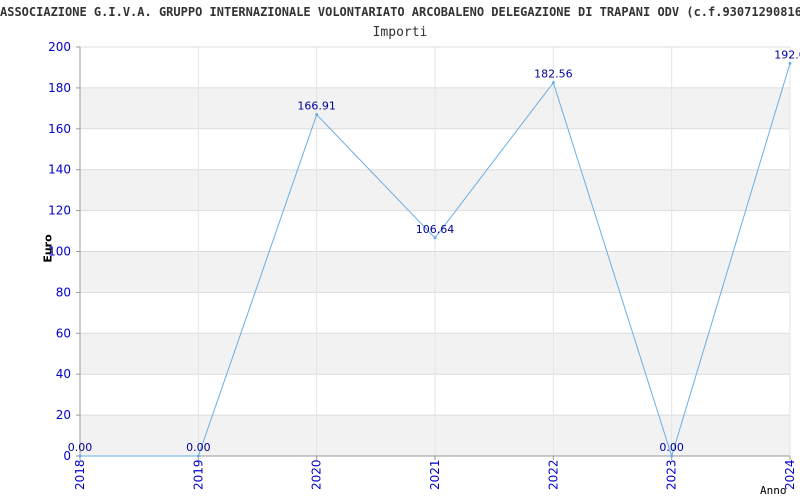 Image resolution: width=800 pixels, height=500 pixels. Describe the element at coordinates (672, 474) in the screenshot. I see `x-tick-label: 2023` at that location.